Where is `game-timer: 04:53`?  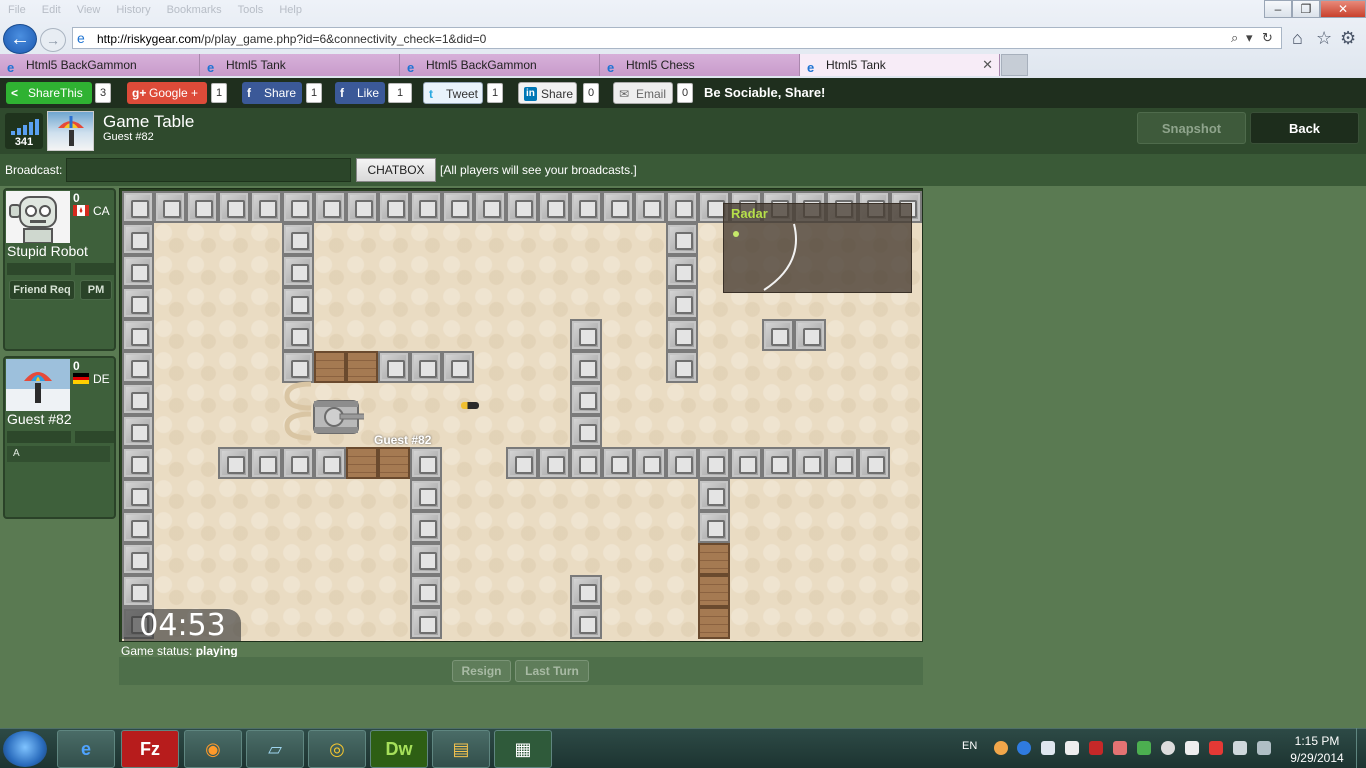
game-timer: 04:53 is located at coordinates (182, 625).